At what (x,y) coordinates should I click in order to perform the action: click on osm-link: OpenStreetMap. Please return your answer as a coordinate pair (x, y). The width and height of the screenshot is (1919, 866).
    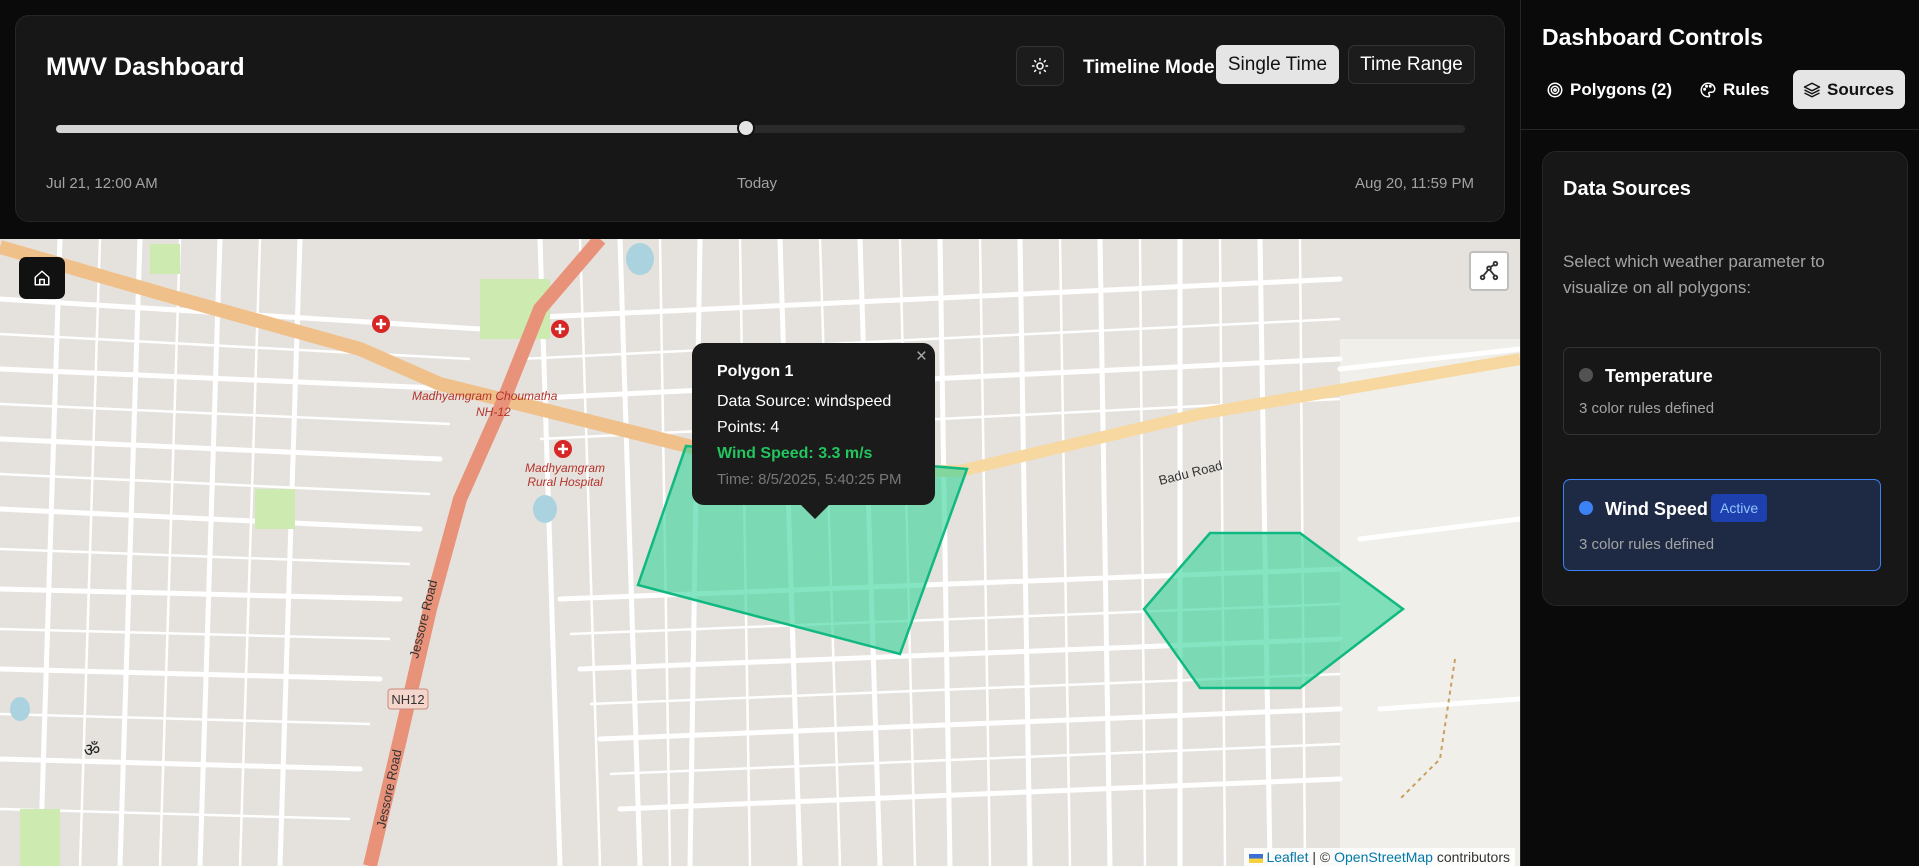
    Looking at the image, I should click on (1383, 857).